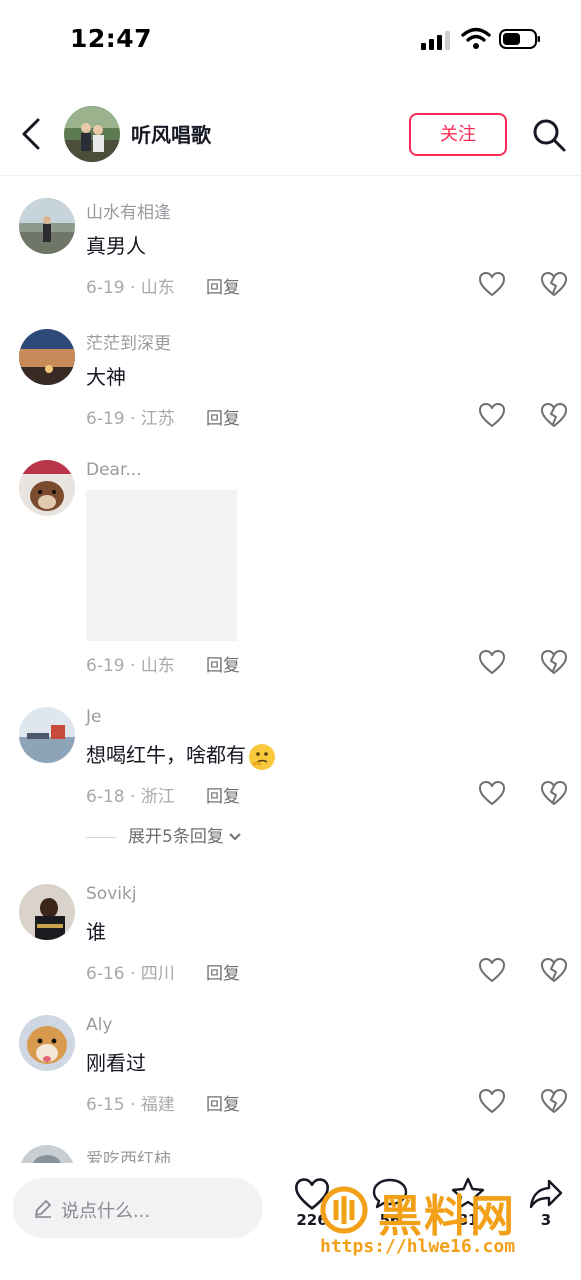 The width and height of the screenshot is (581, 1280). I want to click on comment-username: 山水有相逢, so click(128, 210).